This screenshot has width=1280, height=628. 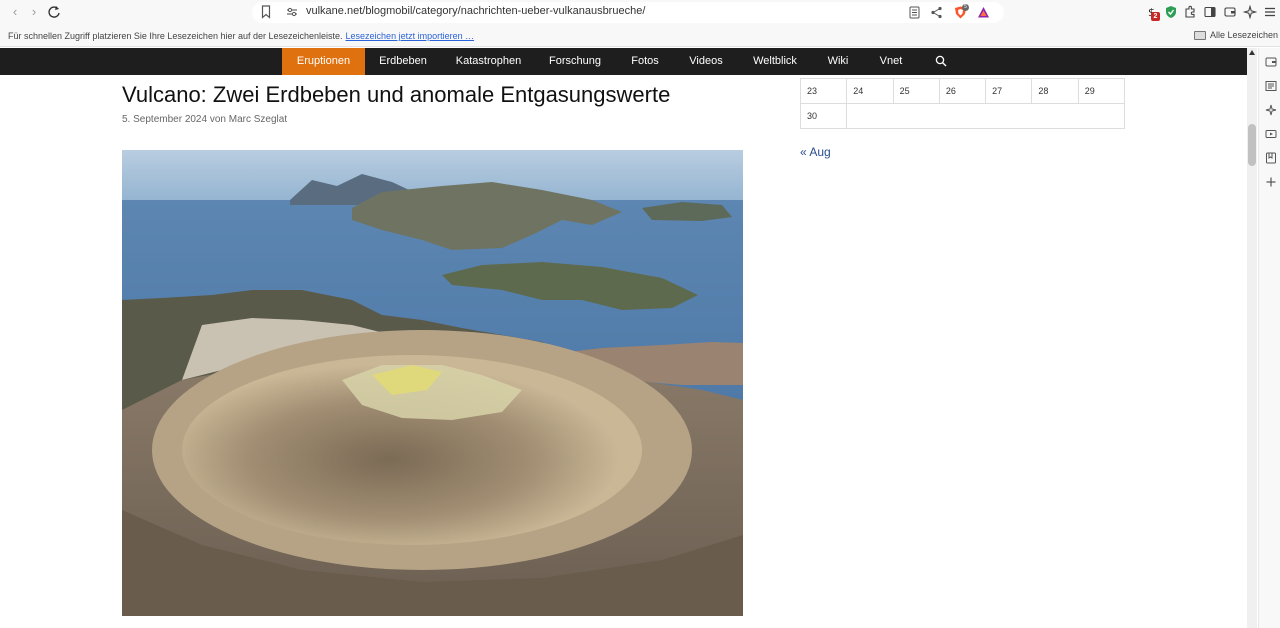 I want to click on calendar-table: 23 24 25 26 27 28 29 30, so click(x=962, y=103).